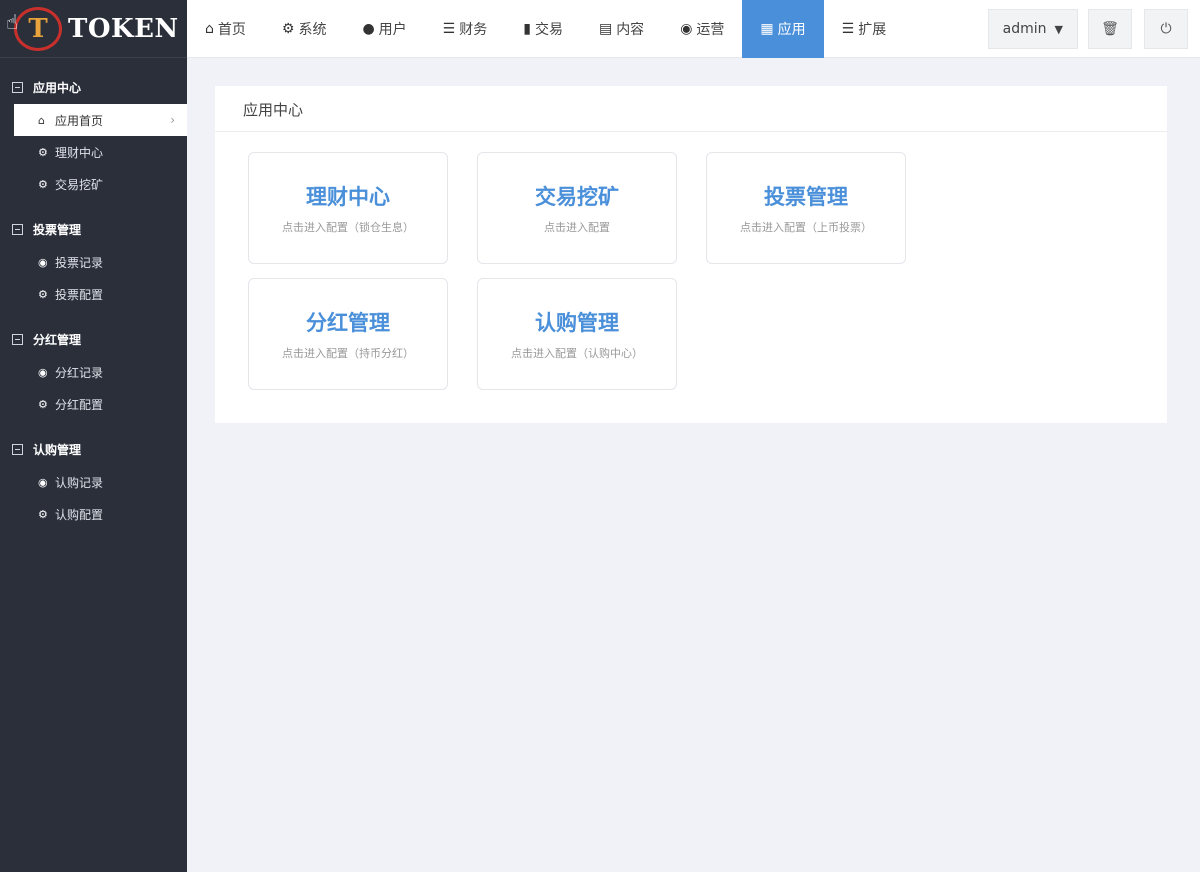 The image size is (1200, 872). Describe the element at coordinates (543, 29) in the screenshot. I see `tab-trade: ▮ 交易` at that location.